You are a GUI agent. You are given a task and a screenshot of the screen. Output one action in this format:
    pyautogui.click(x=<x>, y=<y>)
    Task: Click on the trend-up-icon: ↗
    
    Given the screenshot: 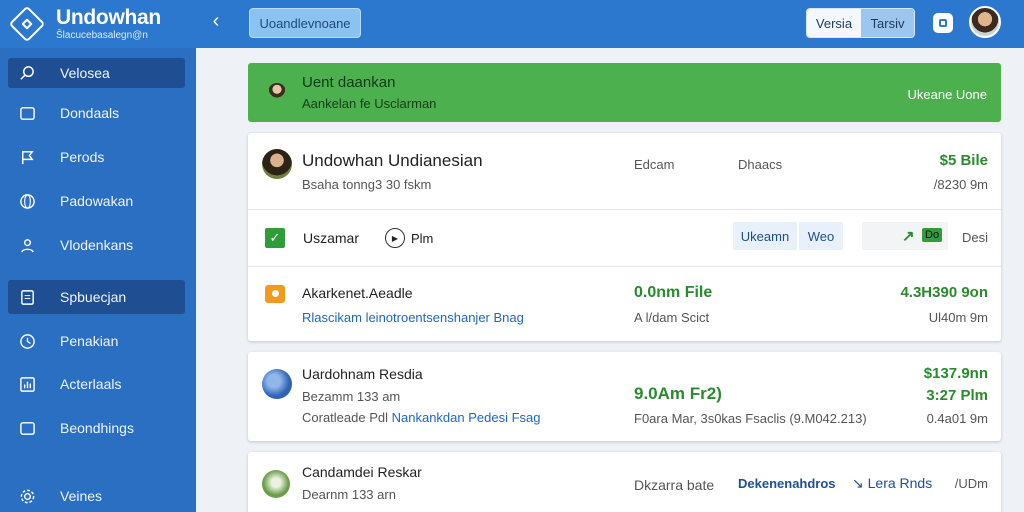 What is the action you would take?
    pyautogui.click(x=908, y=236)
    